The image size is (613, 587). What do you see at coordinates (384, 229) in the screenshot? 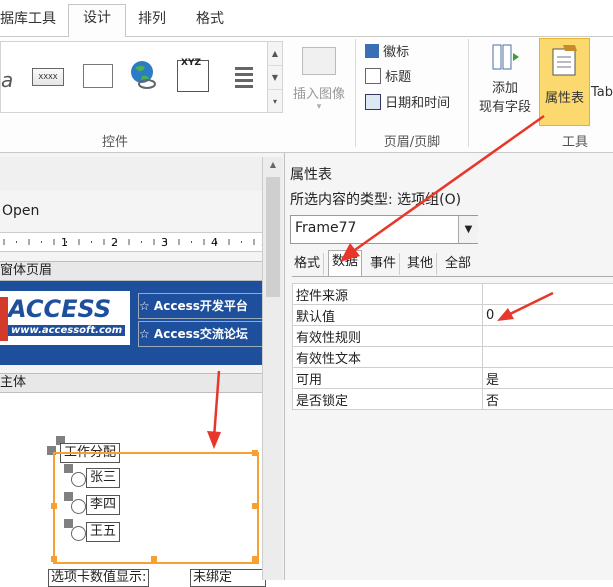
I see `object-selector: Frame77 ▼` at bounding box center [384, 229].